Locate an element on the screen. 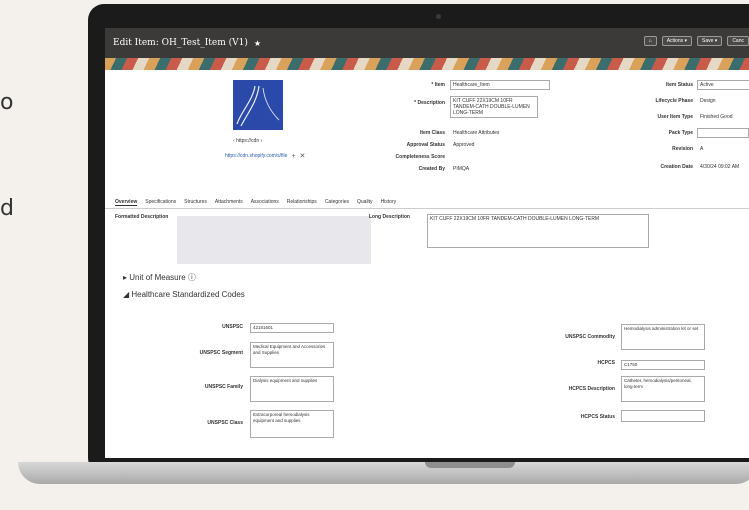  hcpcs-status-field is located at coordinates (663, 416).